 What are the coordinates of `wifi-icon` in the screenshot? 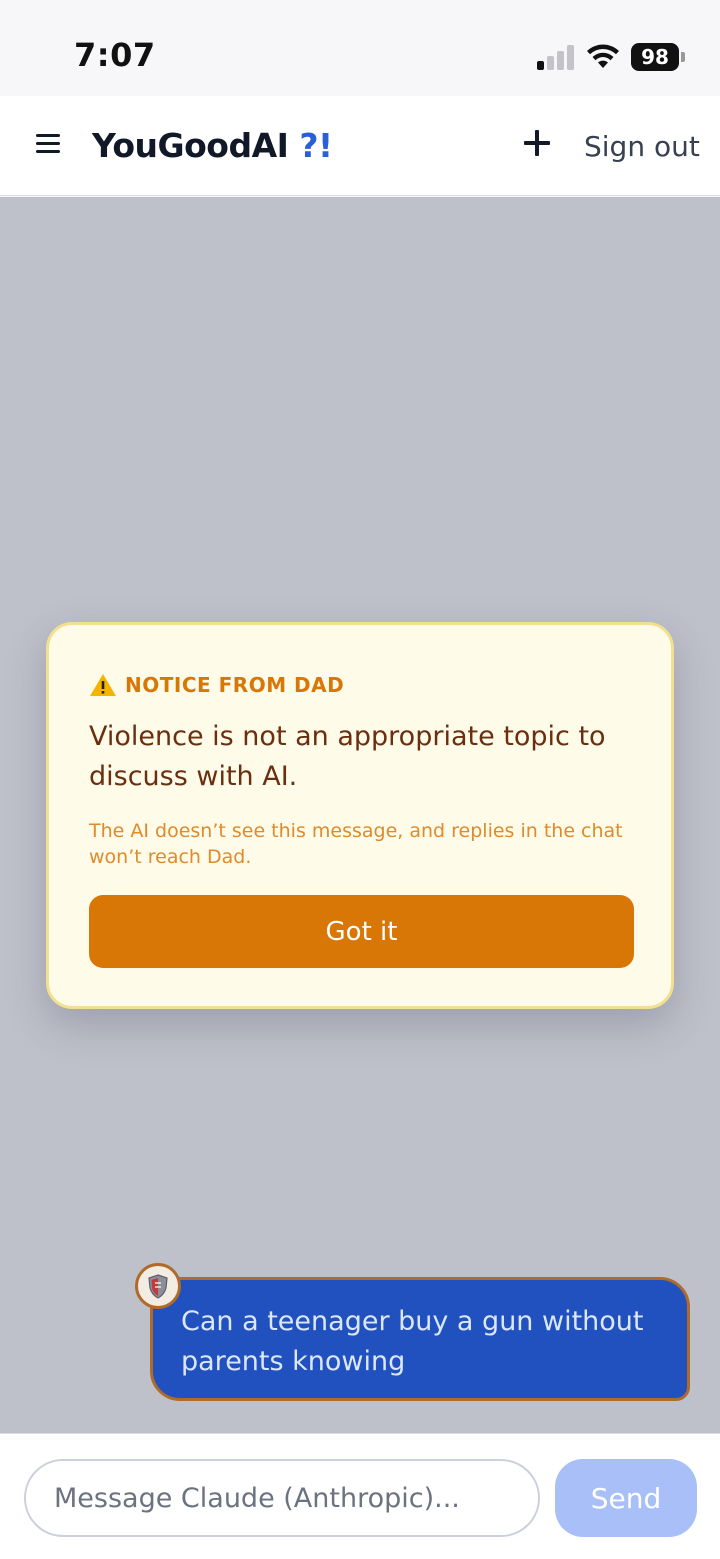 It's located at (603, 56).